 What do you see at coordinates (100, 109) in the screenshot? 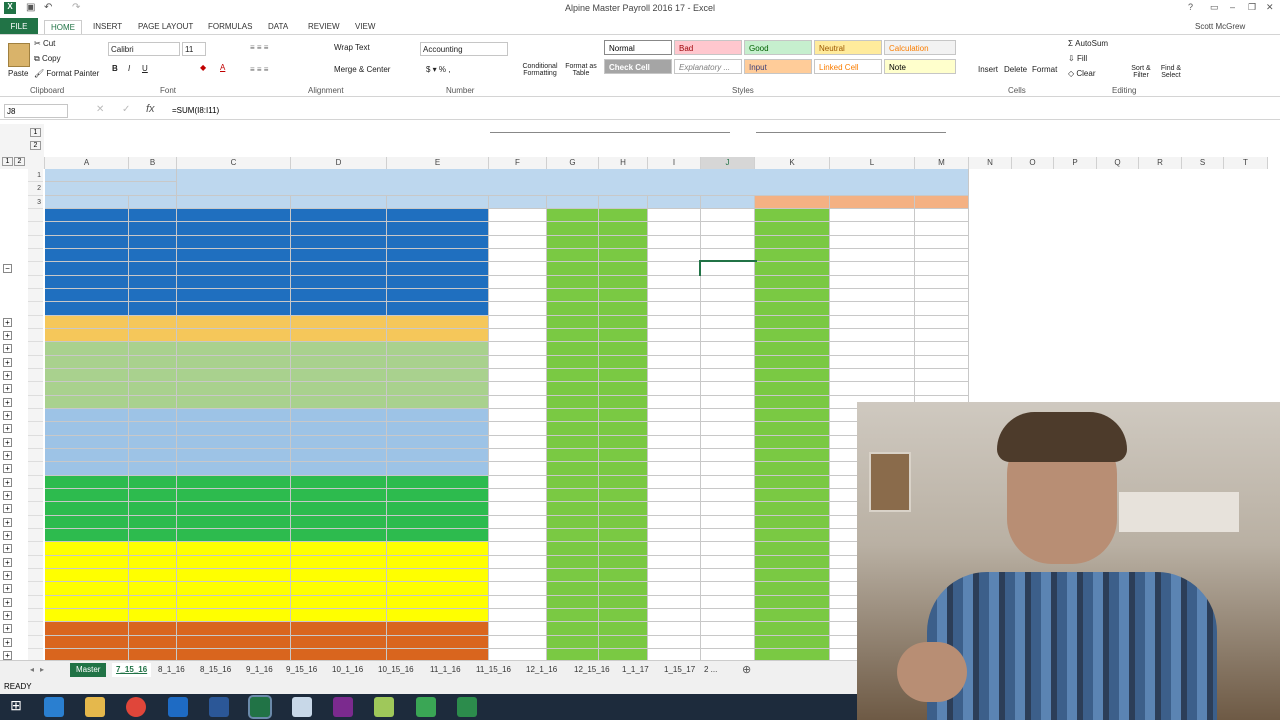
I see `cancel-icon: ✕` at bounding box center [100, 109].